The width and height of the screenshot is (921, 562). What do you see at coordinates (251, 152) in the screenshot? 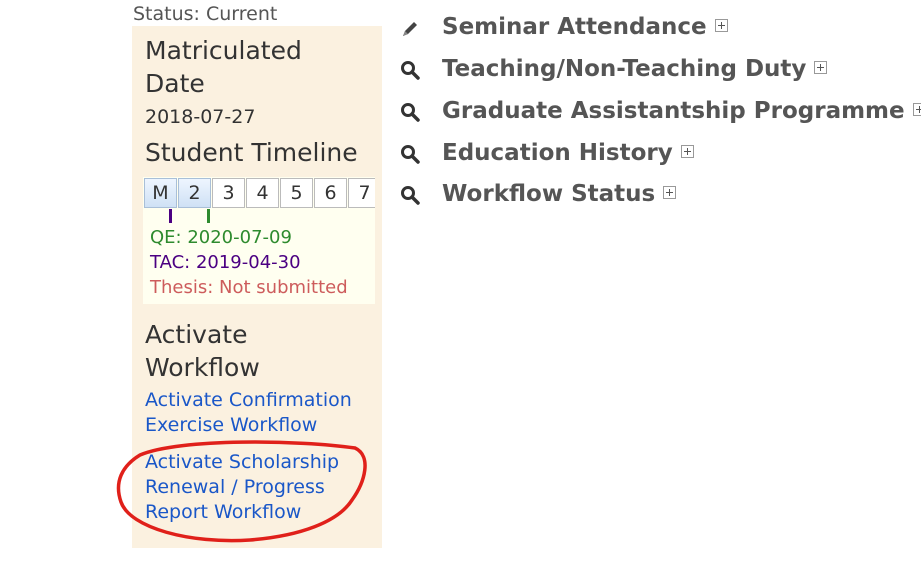
I see `timeline-heading: Student Timeline` at bounding box center [251, 152].